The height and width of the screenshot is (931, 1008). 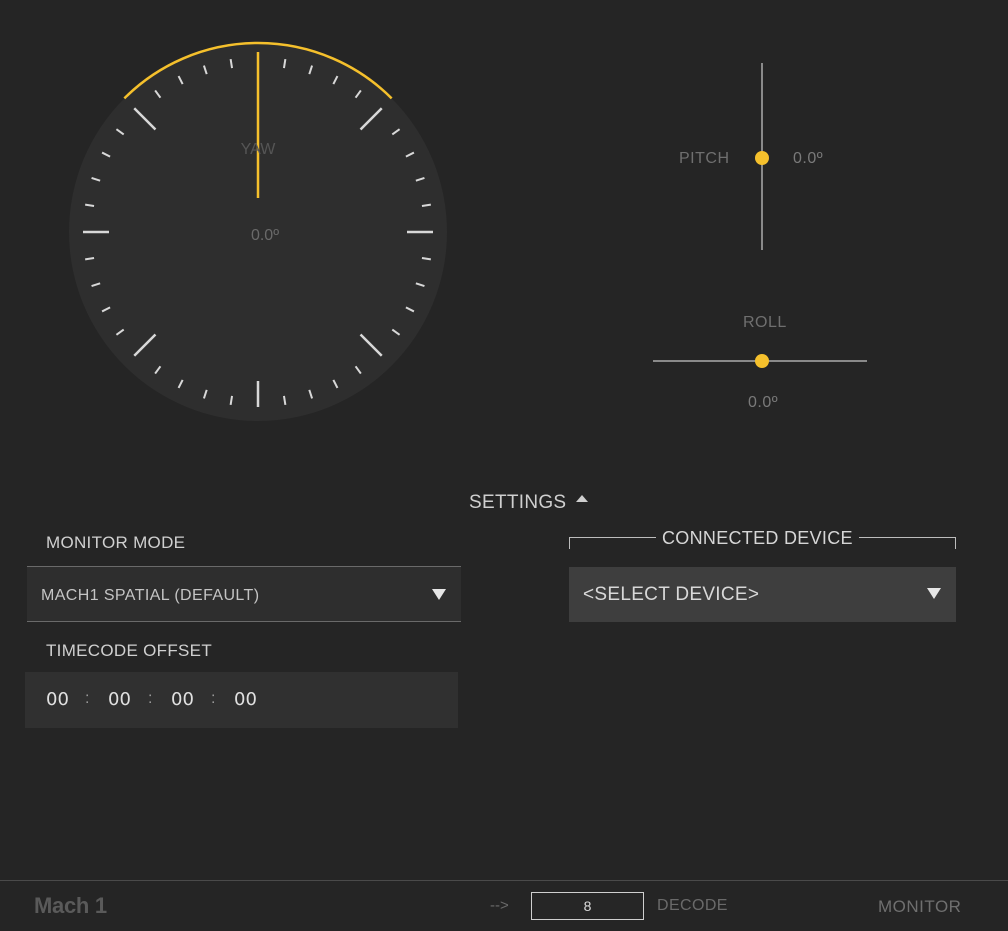 What do you see at coordinates (919, 907) in the screenshot?
I see `monitor-mode-button: MONITOR` at bounding box center [919, 907].